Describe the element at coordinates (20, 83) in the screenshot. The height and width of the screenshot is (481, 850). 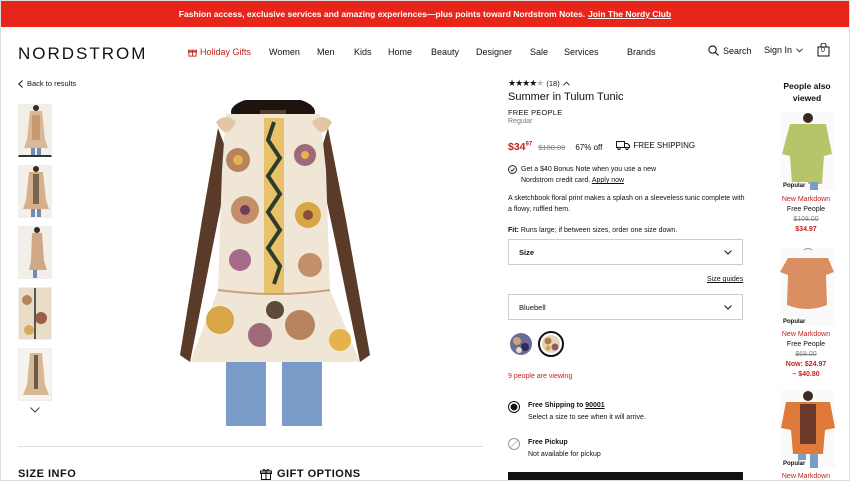
I see `chevron-left-icon` at that location.